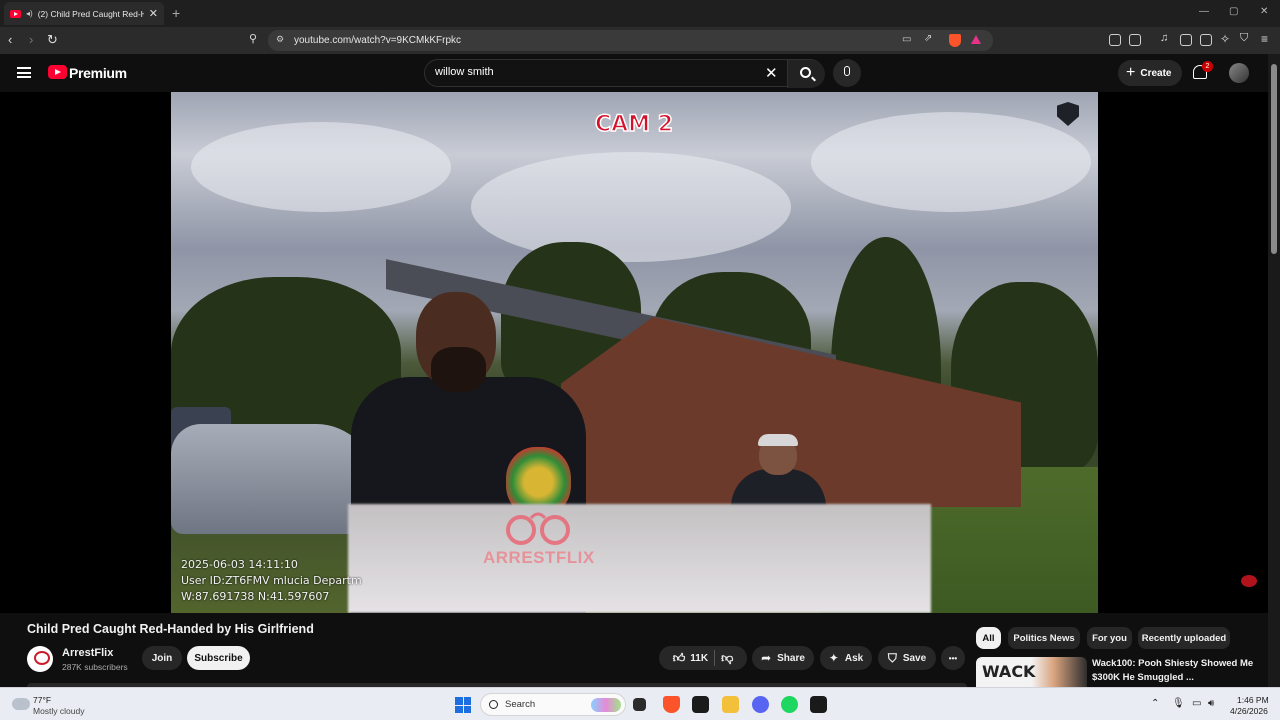 Image resolution: width=1280 pixels, height=720 pixels. What do you see at coordinates (760, 704) in the screenshot?
I see `discord-icon` at bounding box center [760, 704].